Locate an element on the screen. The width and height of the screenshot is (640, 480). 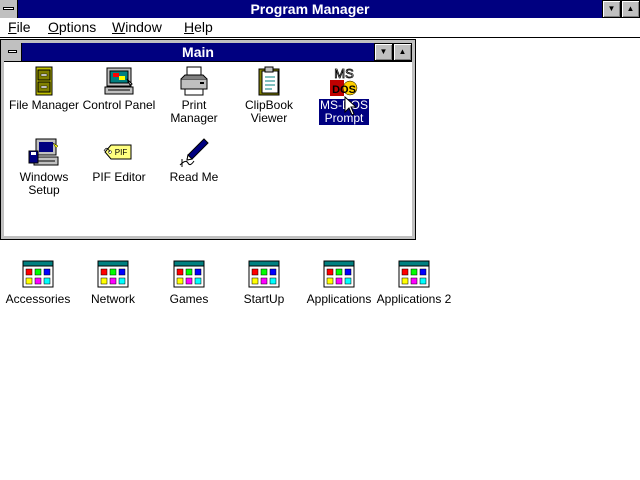
group-icon-games: Games is located at coordinates (189, 283).